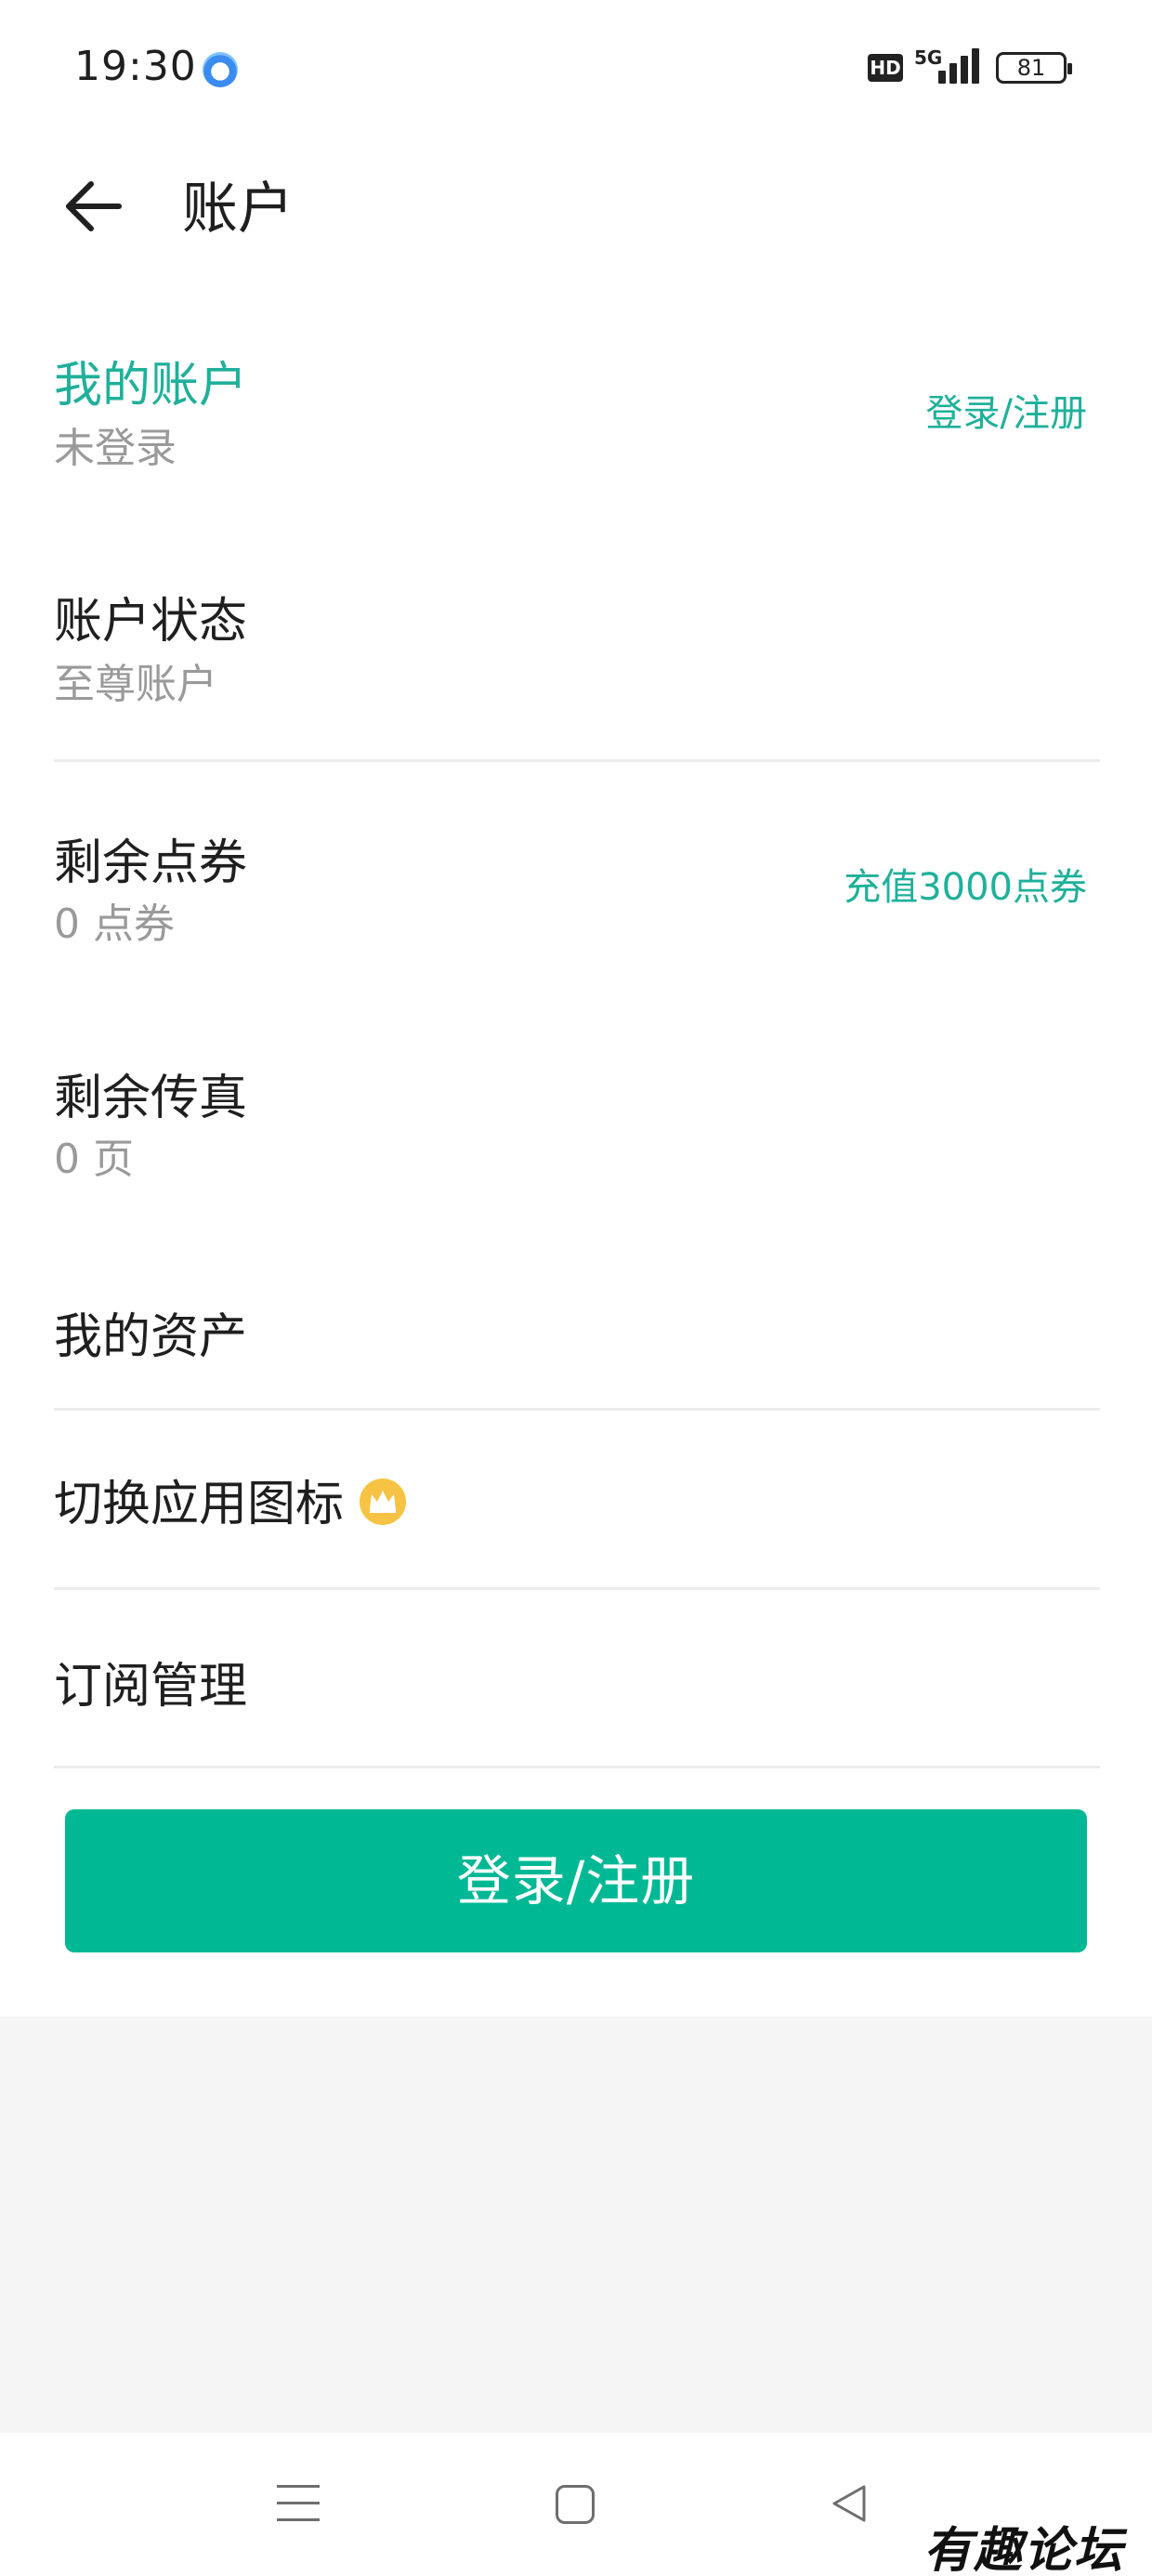 The height and width of the screenshot is (2576, 1152). I want to click on page-title: 账户, so click(238, 209).